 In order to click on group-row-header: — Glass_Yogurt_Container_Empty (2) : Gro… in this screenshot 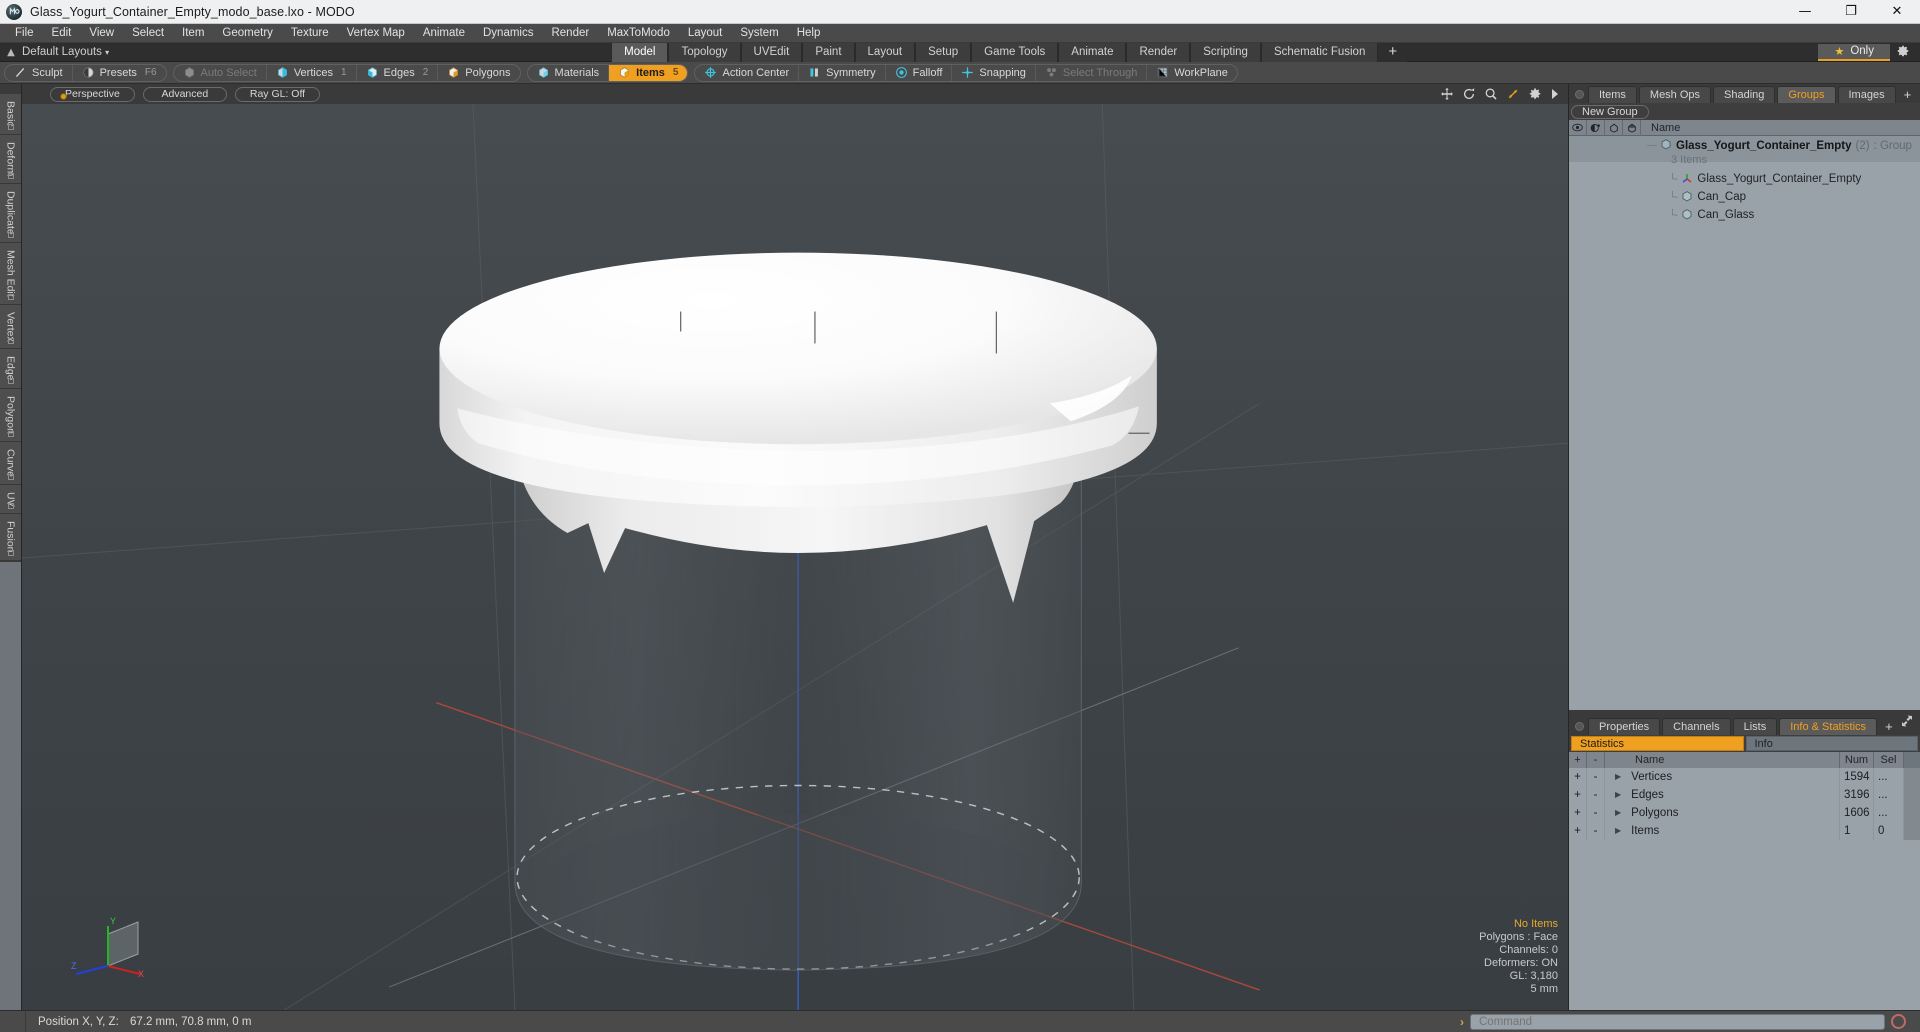, I will do `click(1744, 149)`.